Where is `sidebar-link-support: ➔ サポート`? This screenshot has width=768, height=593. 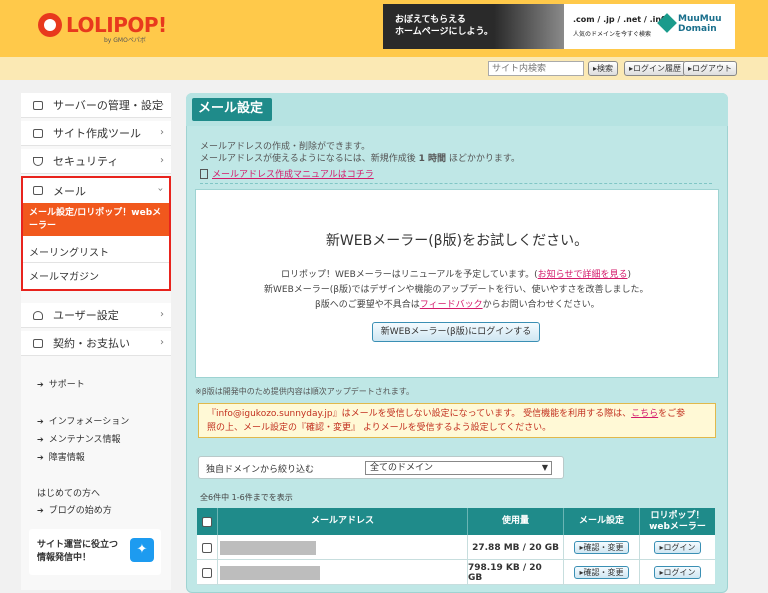 sidebar-link-support: ➔ サポート is located at coordinates (61, 383).